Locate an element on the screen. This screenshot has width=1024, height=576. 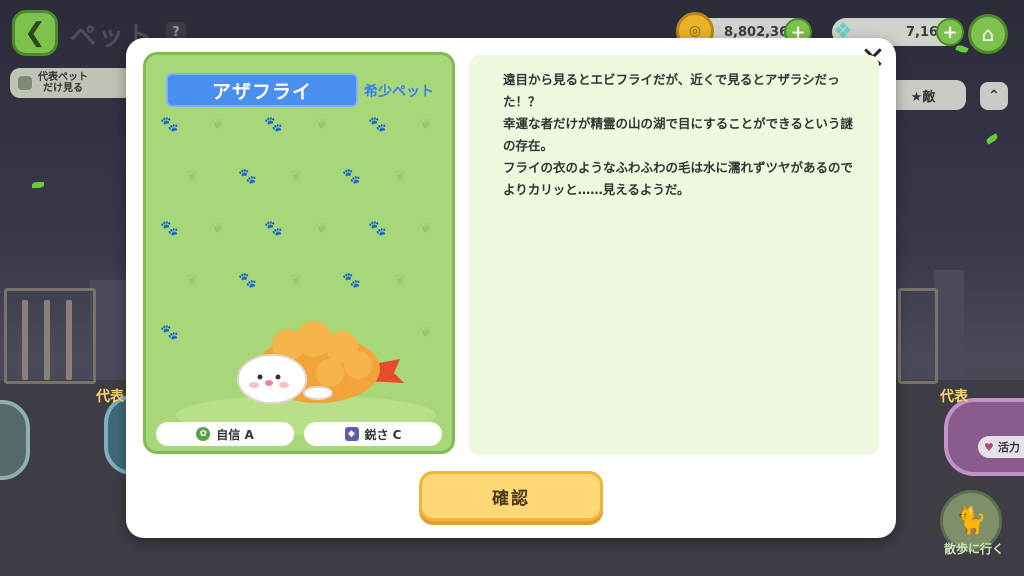
fried-shrimp-seal-pet-image is located at coordinates (320, 362).